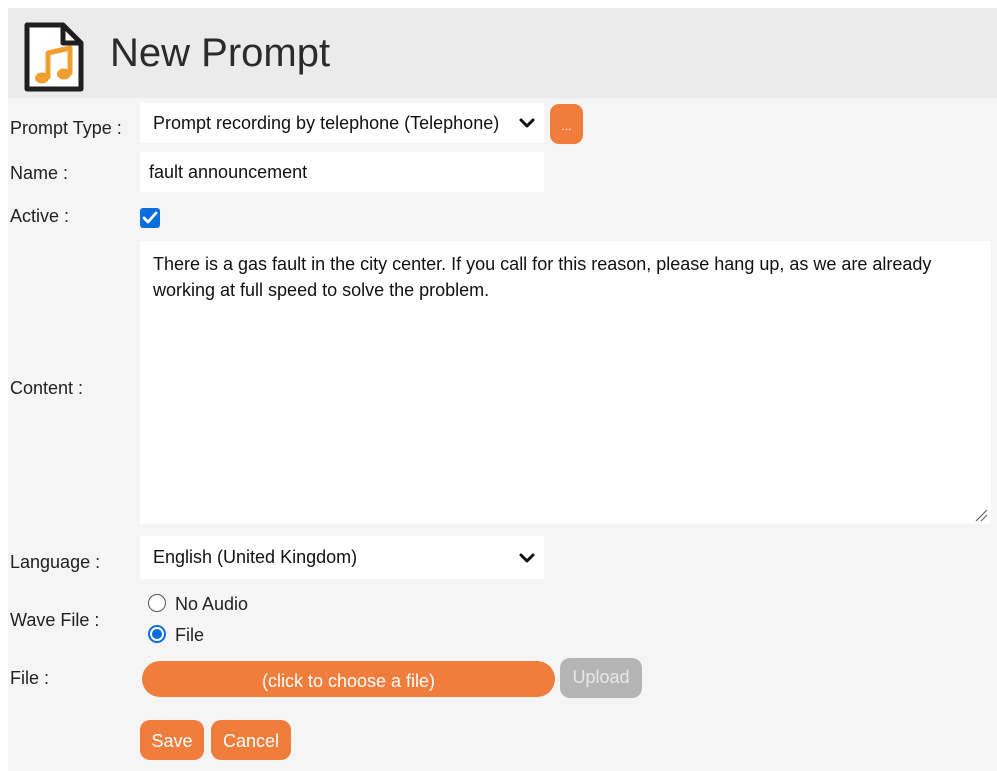 The height and width of the screenshot is (771, 997). What do you see at coordinates (39, 173) in the screenshot?
I see `name-label: Name :` at bounding box center [39, 173].